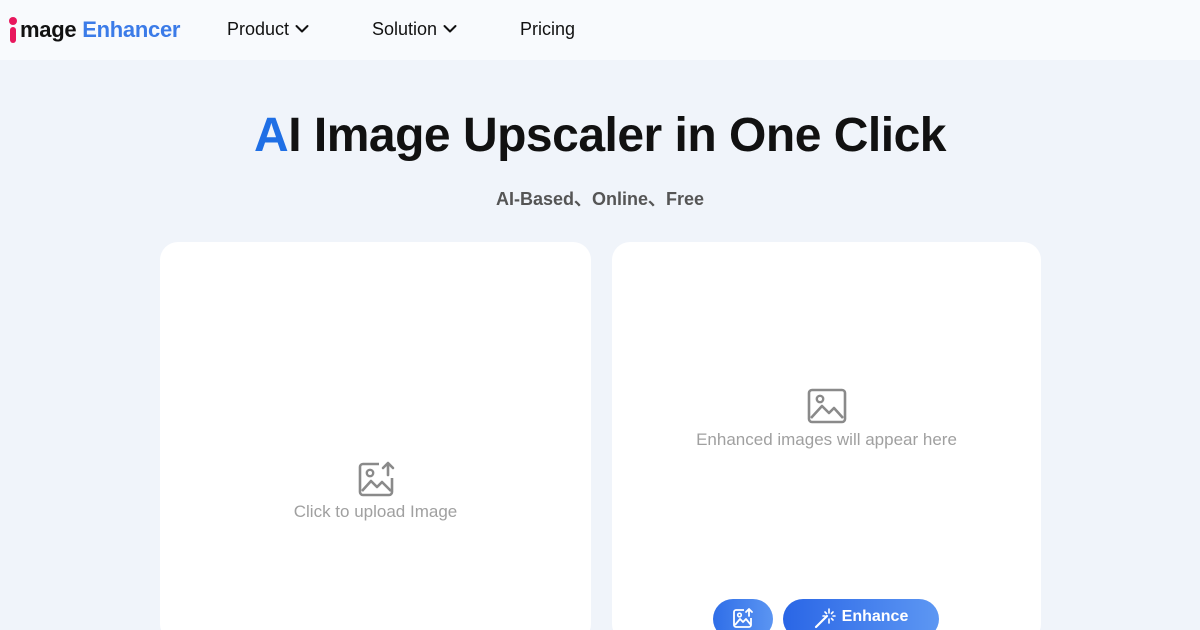  I want to click on nav-product: Product, so click(268, 29).